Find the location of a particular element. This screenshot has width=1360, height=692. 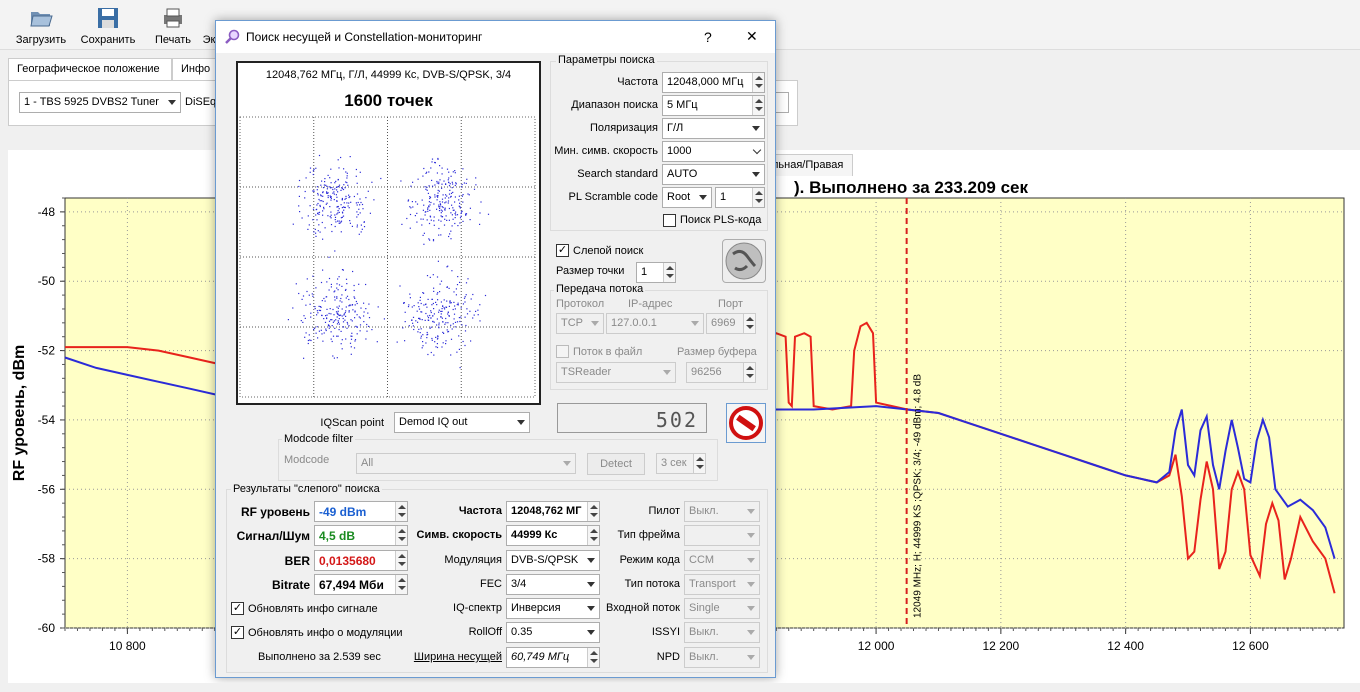

pls-mode-value: Root is located at coordinates (679, 197).